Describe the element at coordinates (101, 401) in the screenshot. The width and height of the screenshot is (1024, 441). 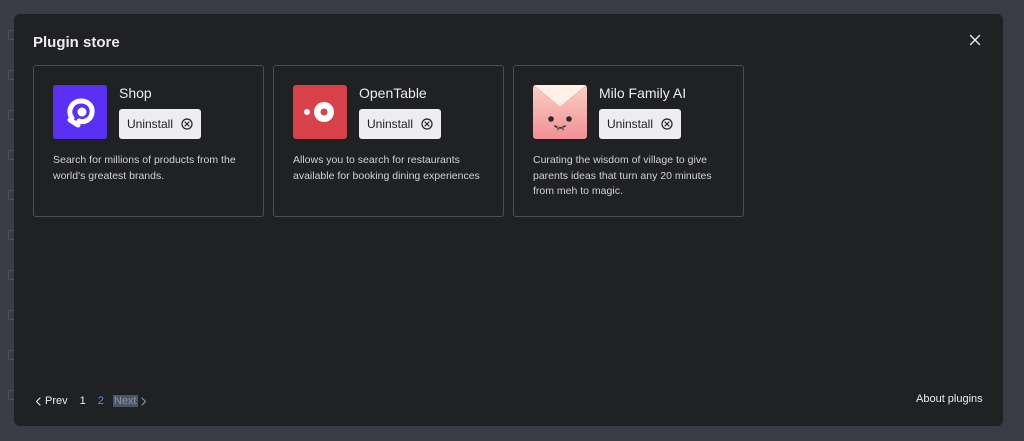
I see `page-2-button: 2` at that location.